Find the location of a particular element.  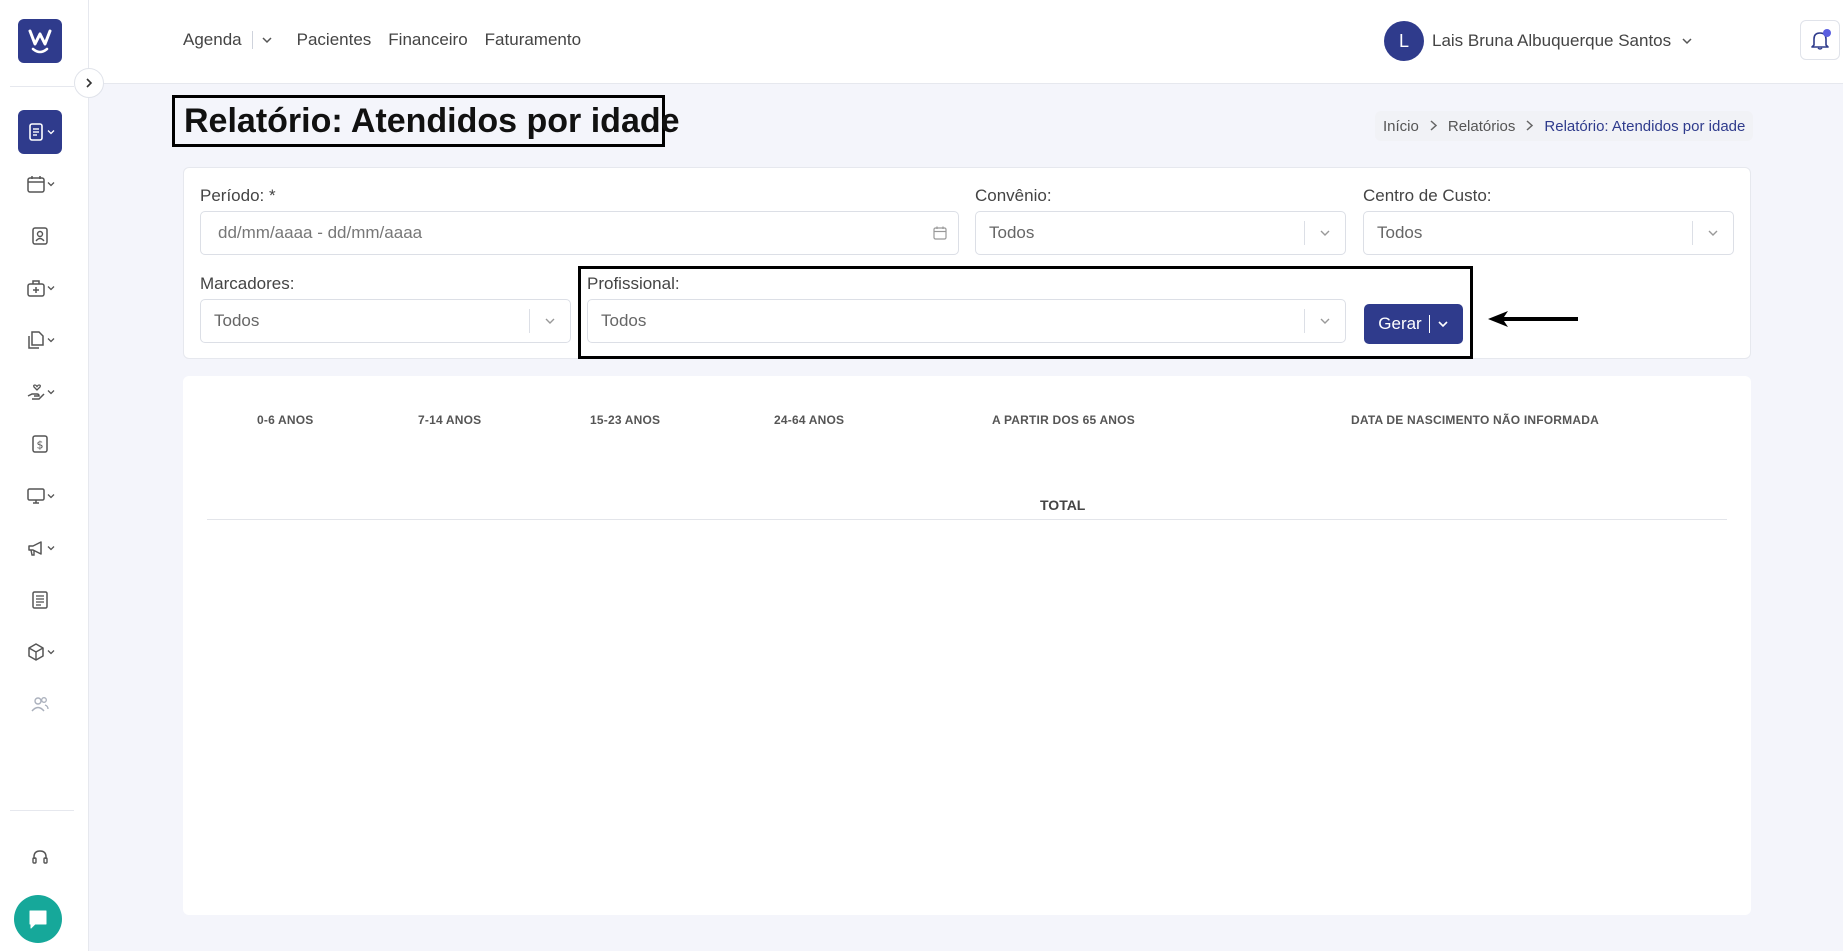

box-icon is located at coordinates (35, 652).